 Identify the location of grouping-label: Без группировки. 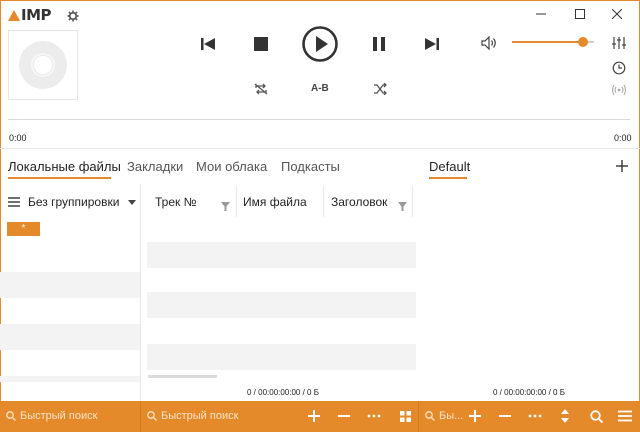
(73, 202).